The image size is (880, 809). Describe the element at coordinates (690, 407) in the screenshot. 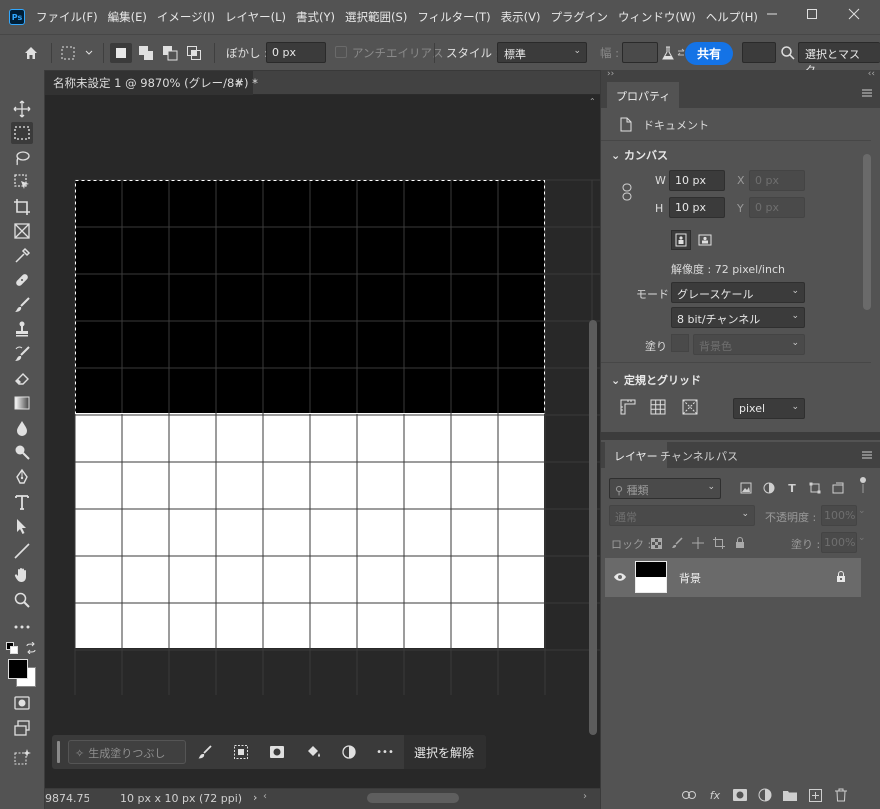

I see `guides-icon` at that location.